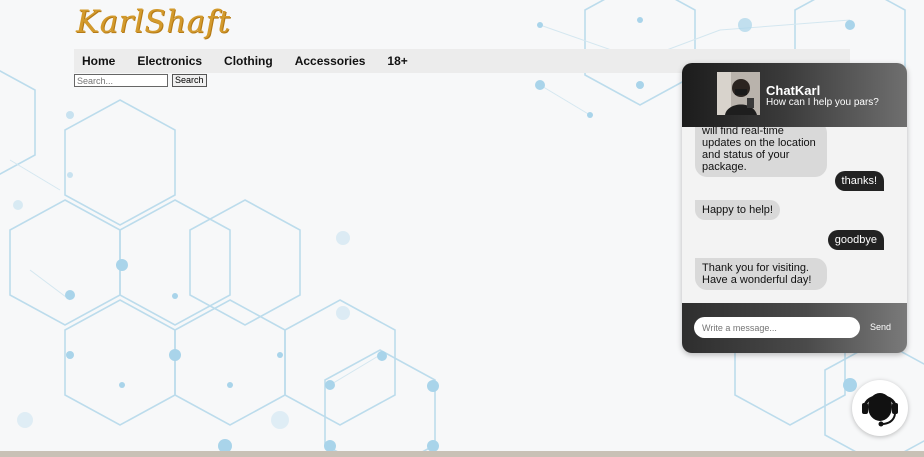  Describe the element at coordinates (859, 181) in the screenshot. I see `user-message: thanks!` at that location.